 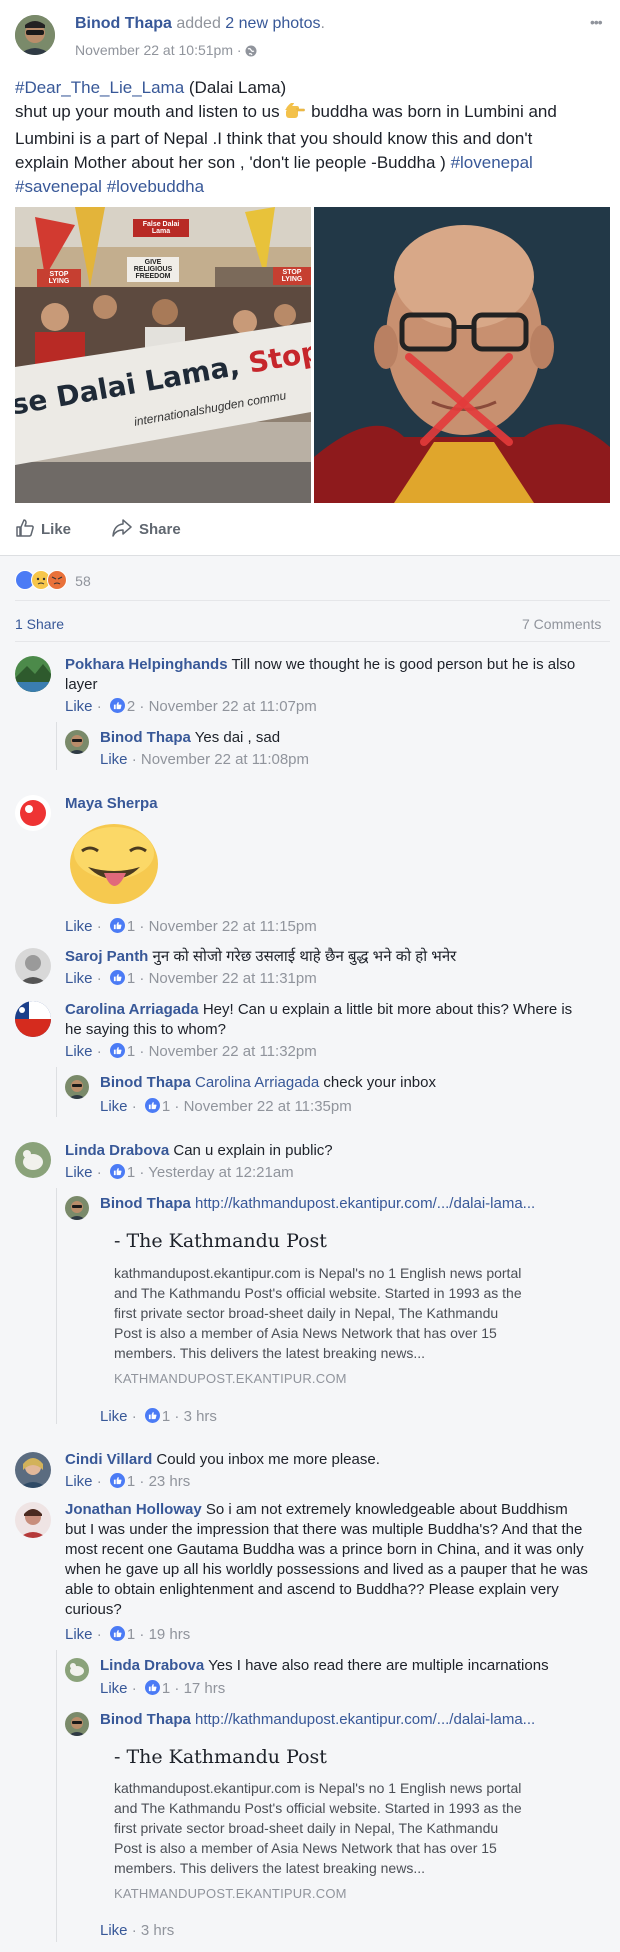 I want to click on comment-timestamp: November 22 at 11:07pm, so click(x=233, y=706).